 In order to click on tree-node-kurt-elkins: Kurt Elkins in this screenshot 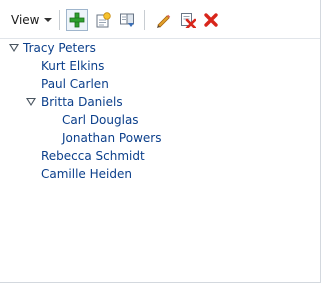, I will do `click(72, 66)`.